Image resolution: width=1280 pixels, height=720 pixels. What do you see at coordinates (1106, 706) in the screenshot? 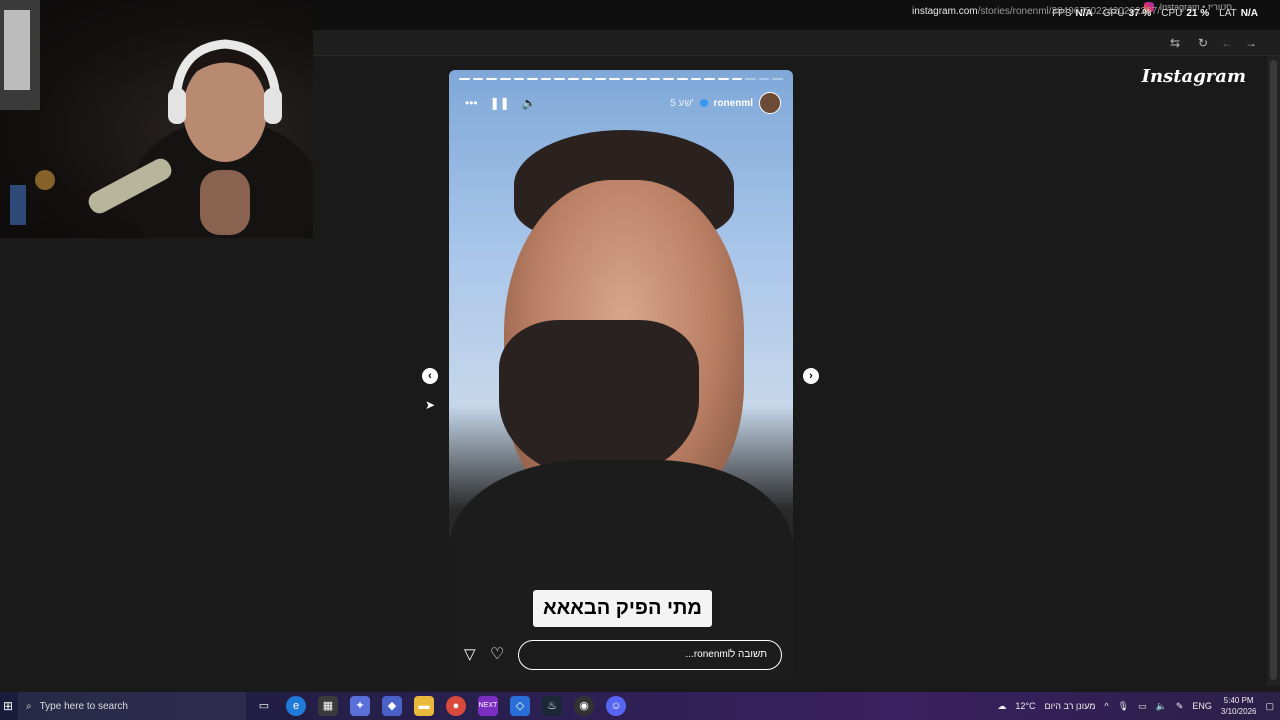
I see `chevron-up-icon: ^` at bounding box center [1106, 706].